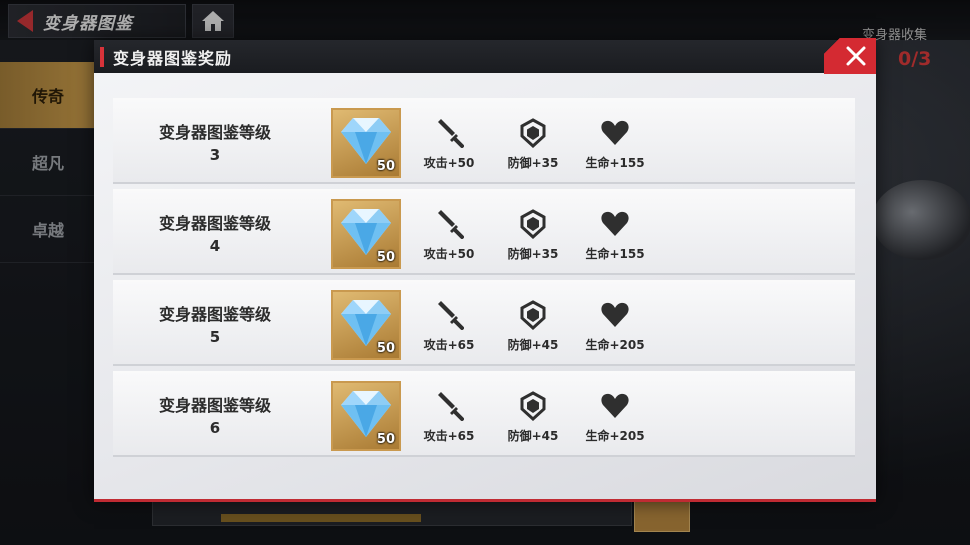  I want to click on reward-row: 变身器图鉴等级 6 50 攻击+65 防御+45 生命+205, so click(484, 414).